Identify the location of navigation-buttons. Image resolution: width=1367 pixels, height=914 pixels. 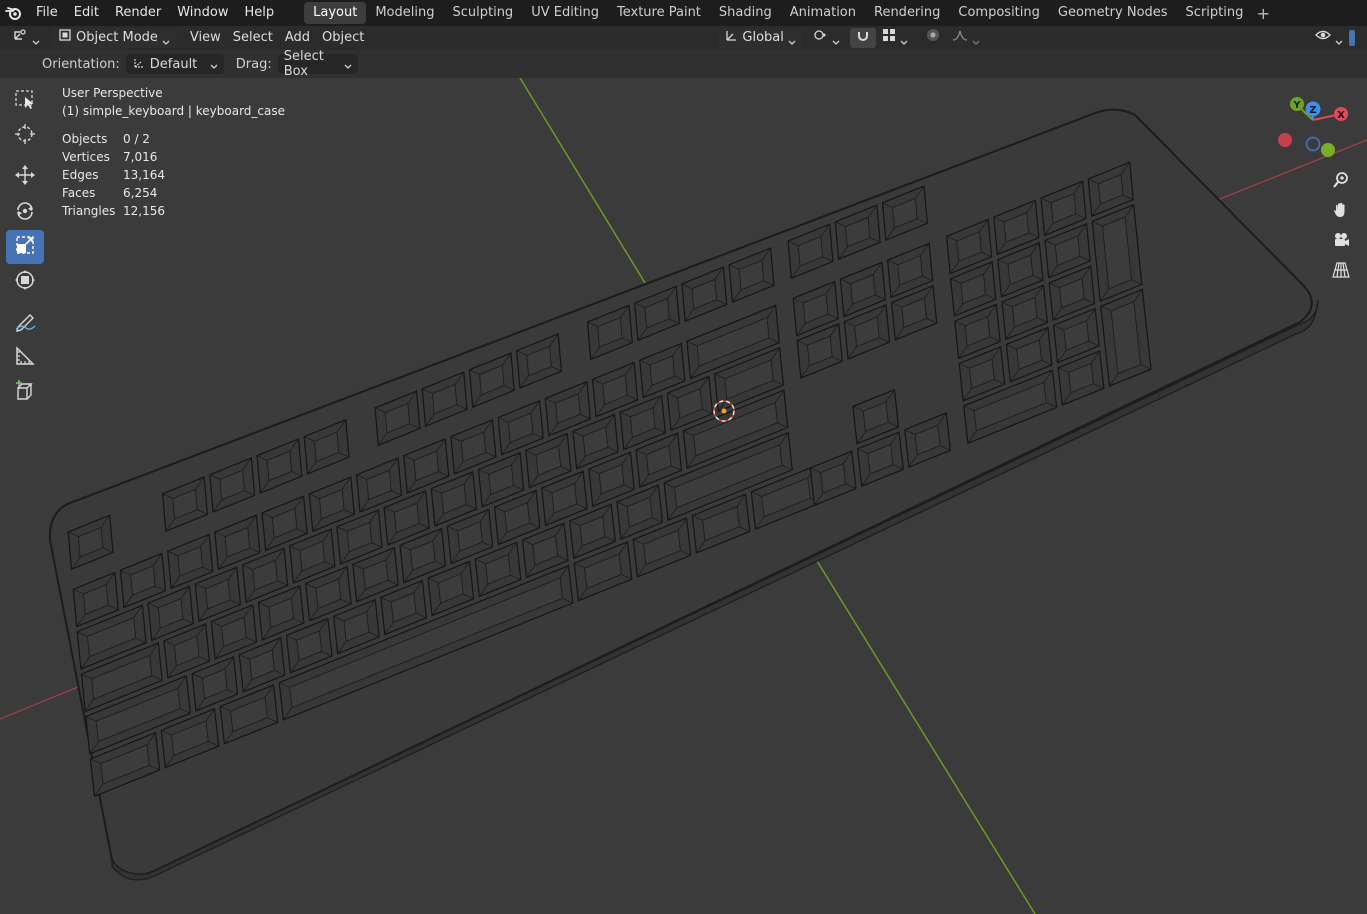
(1341, 228).